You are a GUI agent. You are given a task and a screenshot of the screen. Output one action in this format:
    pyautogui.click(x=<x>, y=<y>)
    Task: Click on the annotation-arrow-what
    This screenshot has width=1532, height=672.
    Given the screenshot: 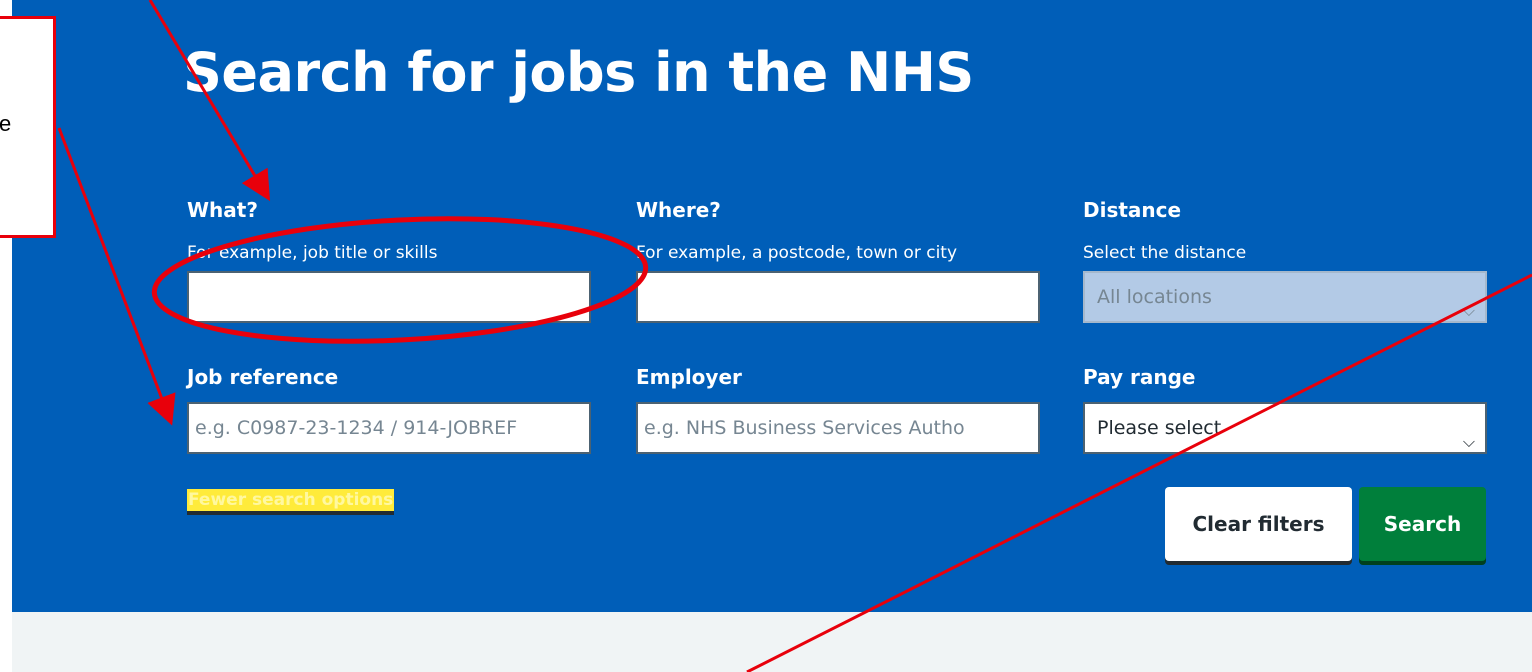 What is the action you would take?
    pyautogui.click(x=209, y=101)
    